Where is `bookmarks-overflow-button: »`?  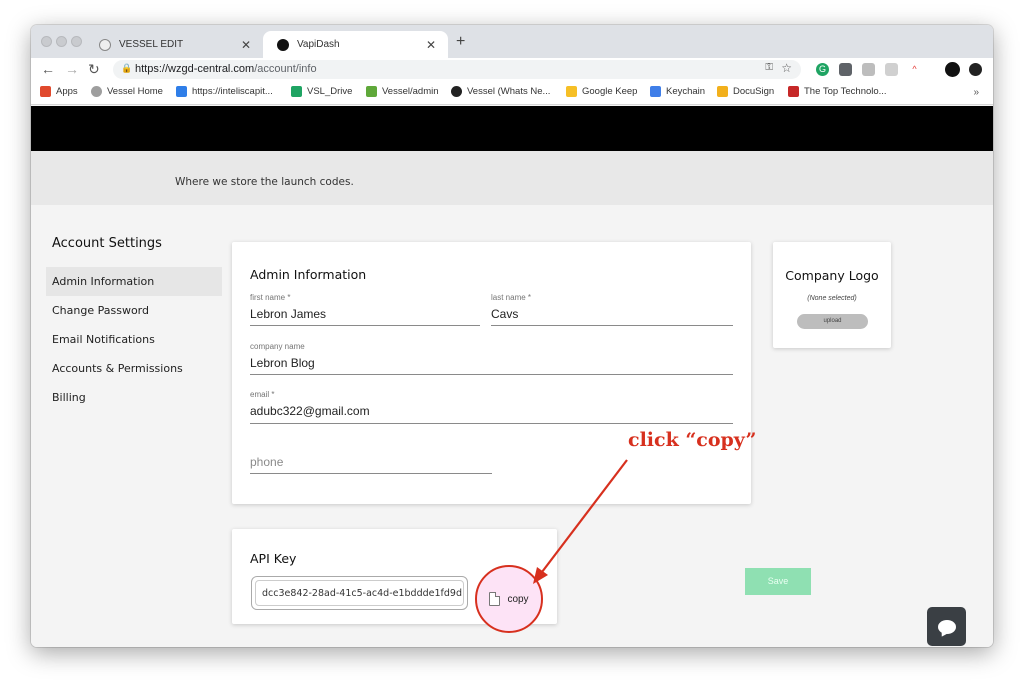 bookmarks-overflow-button: » is located at coordinates (976, 92).